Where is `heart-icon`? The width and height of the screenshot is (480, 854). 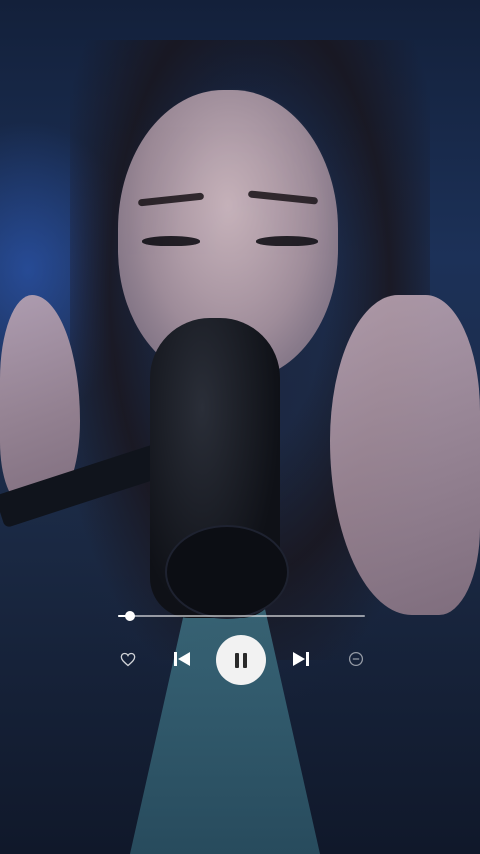
heart-icon is located at coordinates (128, 659).